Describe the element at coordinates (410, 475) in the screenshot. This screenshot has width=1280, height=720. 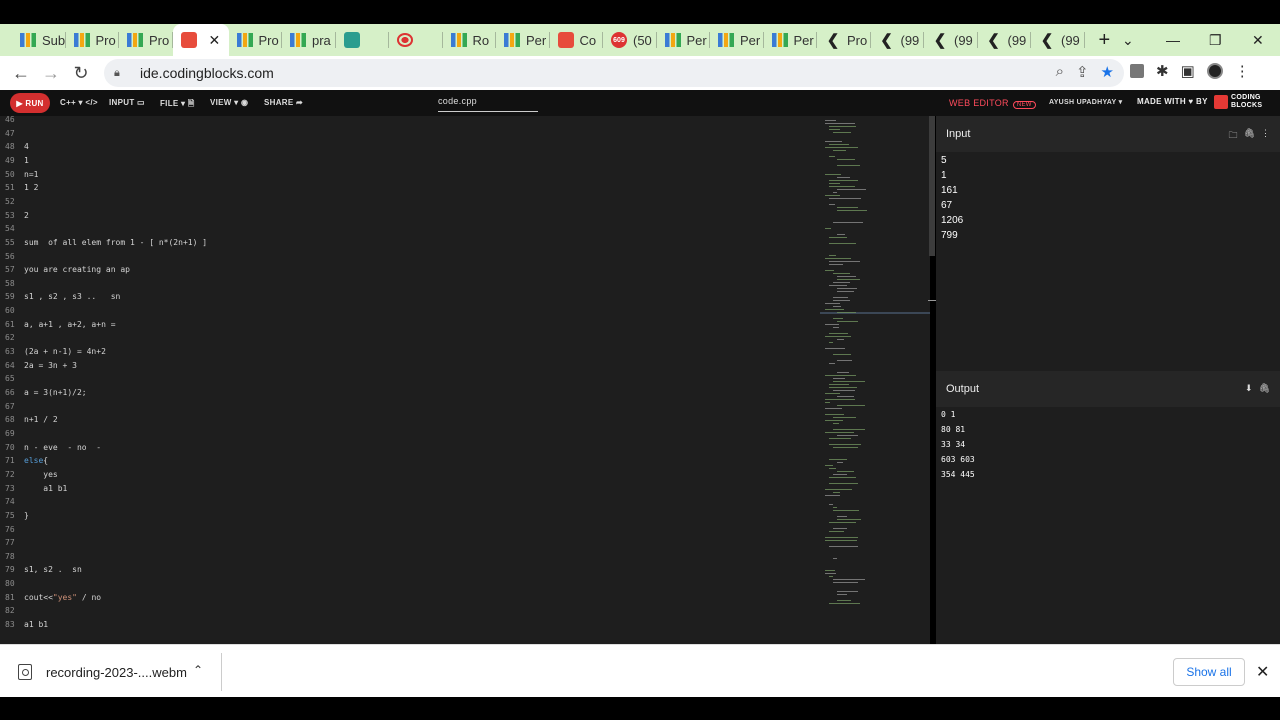
I see `code-line: 72 yes` at that location.